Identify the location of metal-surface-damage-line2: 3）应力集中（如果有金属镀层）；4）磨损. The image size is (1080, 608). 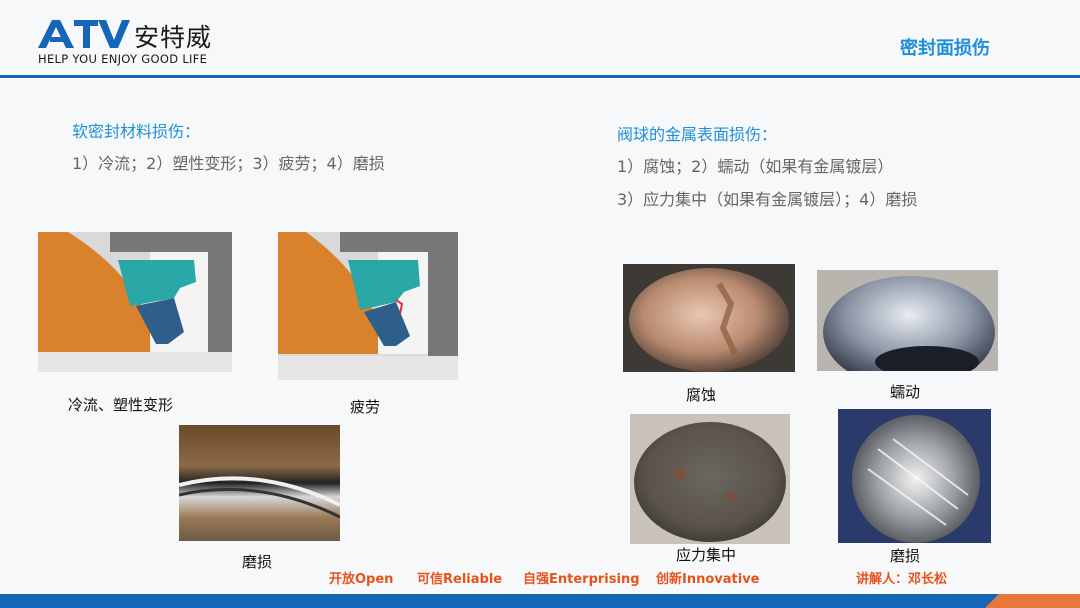
(767, 199).